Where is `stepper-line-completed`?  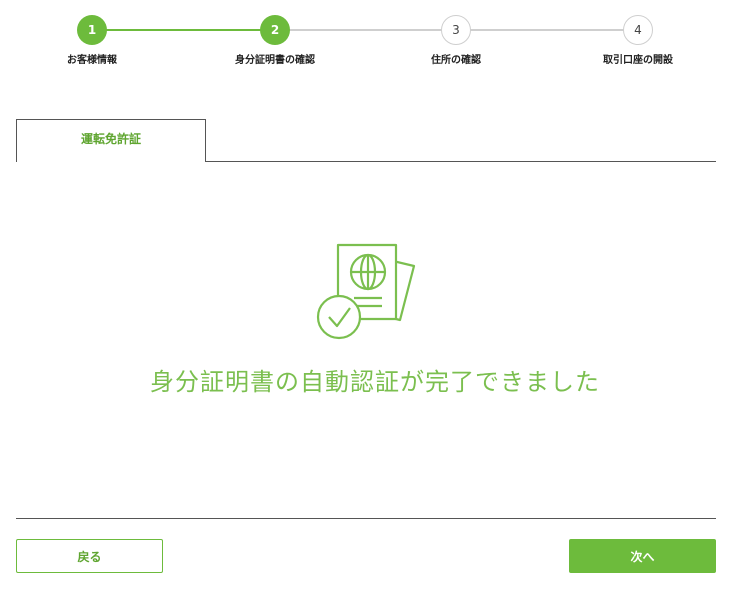
stepper-line-completed is located at coordinates (184, 30).